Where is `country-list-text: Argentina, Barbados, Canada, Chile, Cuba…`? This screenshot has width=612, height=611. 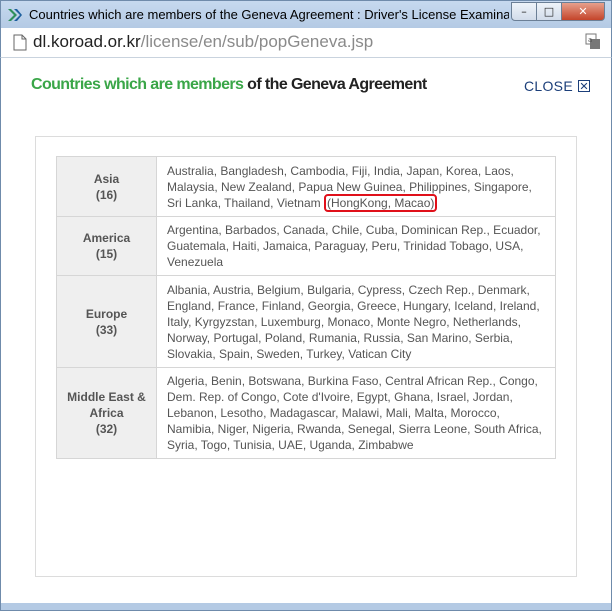
country-list-text: Argentina, Barbados, Canada, Chile, Cuba… is located at coordinates (354, 246).